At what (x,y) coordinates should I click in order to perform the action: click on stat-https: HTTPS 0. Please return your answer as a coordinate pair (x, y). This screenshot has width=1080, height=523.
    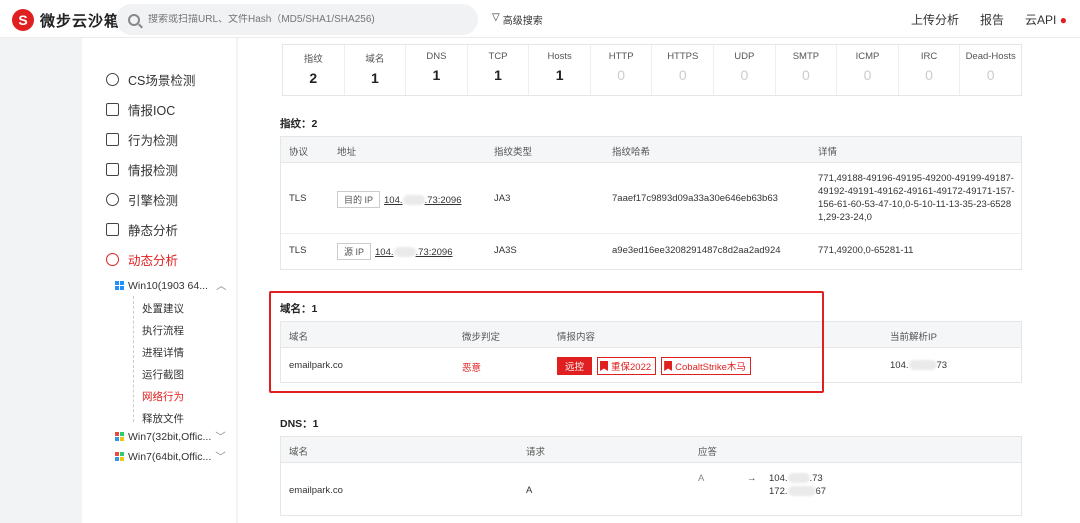
    Looking at the image, I should click on (683, 70).